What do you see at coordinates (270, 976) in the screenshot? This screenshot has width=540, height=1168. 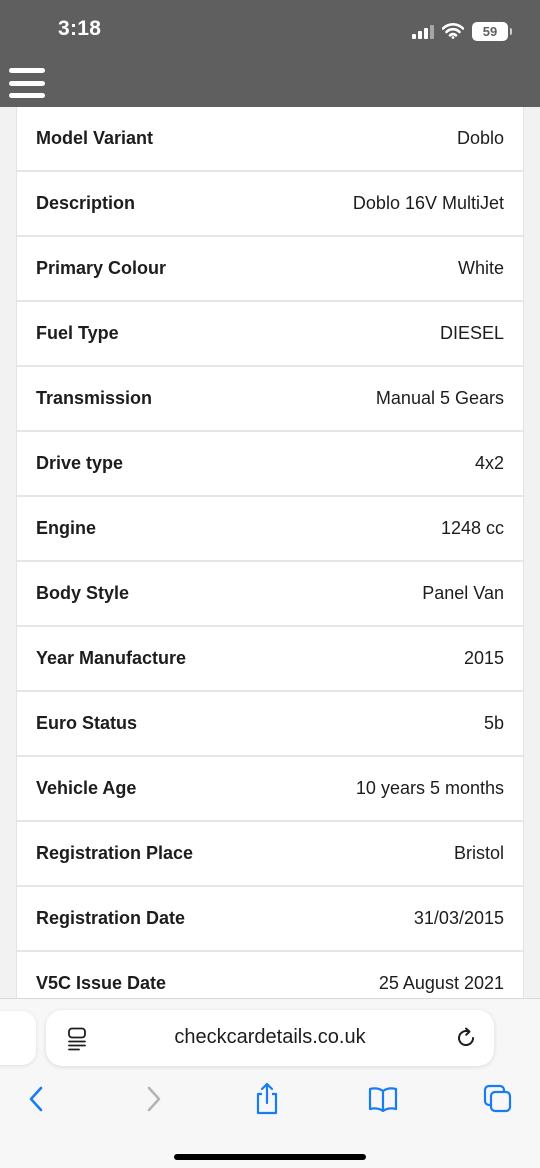 I see `detail-row: V5C Issue Date 25 August 2021` at bounding box center [270, 976].